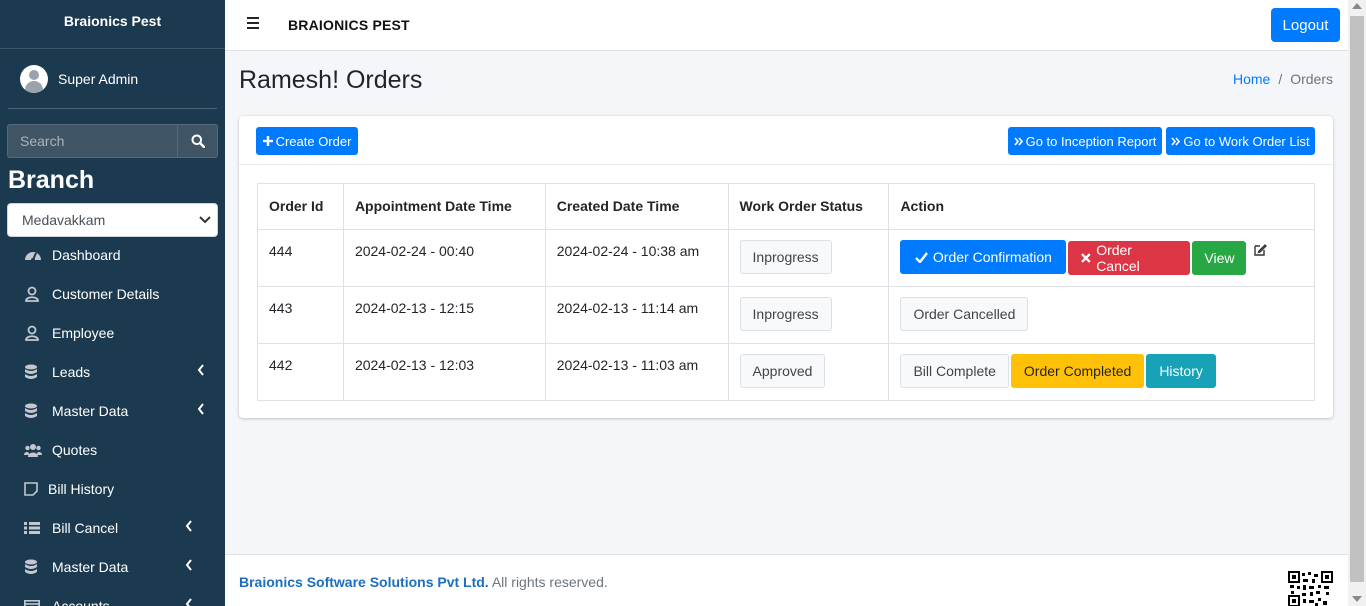 The width and height of the screenshot is (1366, 606). I want to click on branch-selected: Medavakkam, so click(64, 220).